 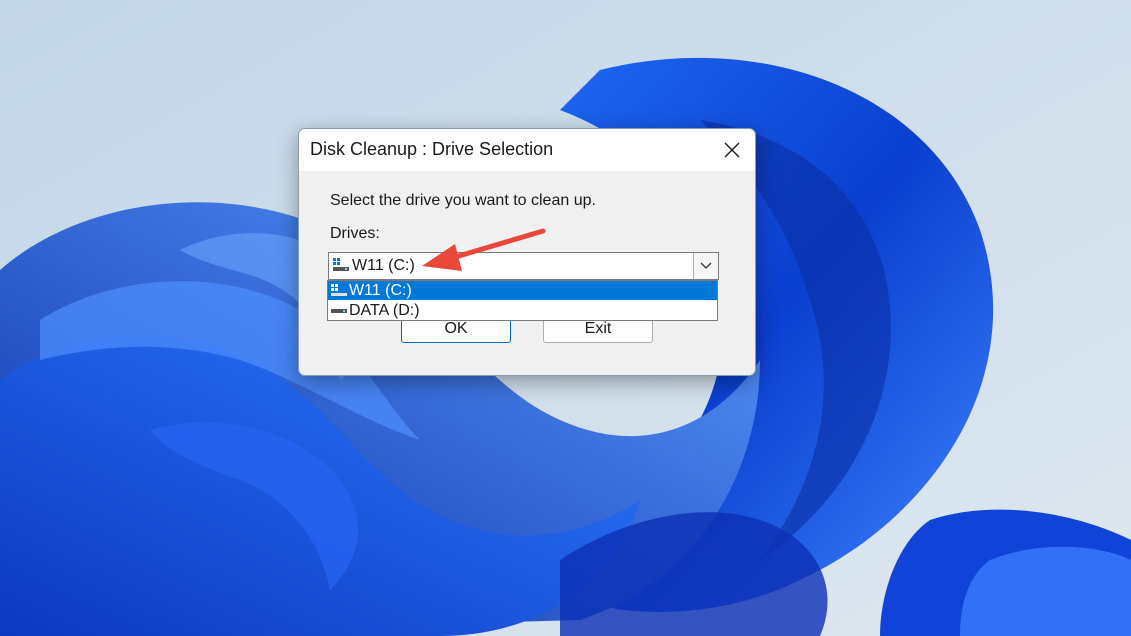 I want to click on instruction-text: Select the drive you want to clean up., so click(x=463, y=200).